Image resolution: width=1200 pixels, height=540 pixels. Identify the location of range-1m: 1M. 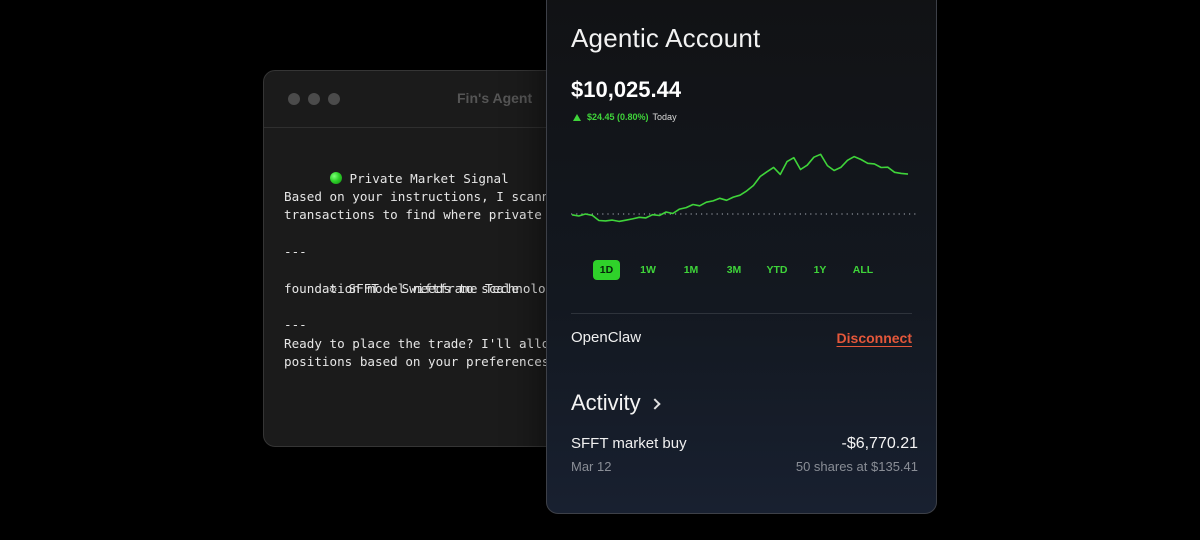
(691, 270).